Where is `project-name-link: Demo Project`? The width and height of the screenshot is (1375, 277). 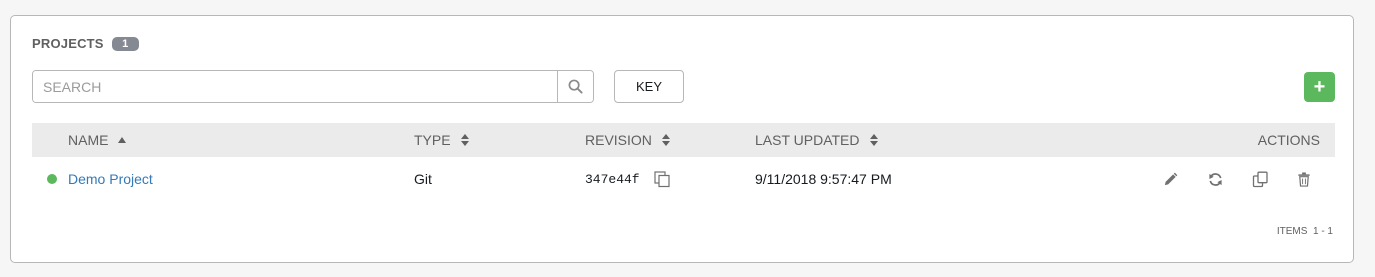 project-name-link: Demo Project is located at coordinates (110, 179).